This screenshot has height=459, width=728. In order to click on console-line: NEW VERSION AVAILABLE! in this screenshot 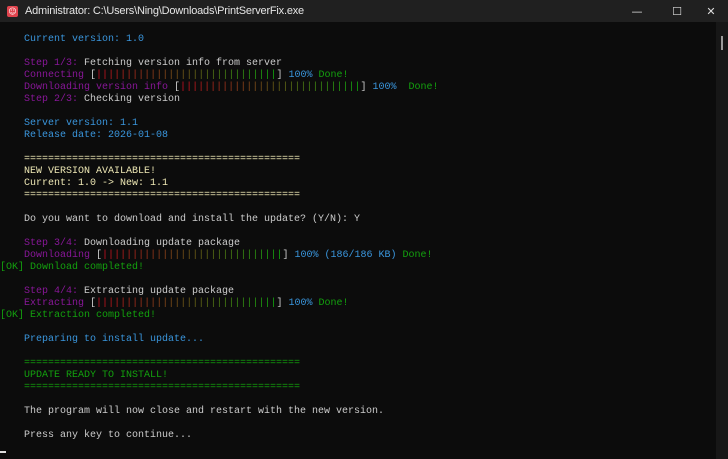, I will do `click(358, 172)`.